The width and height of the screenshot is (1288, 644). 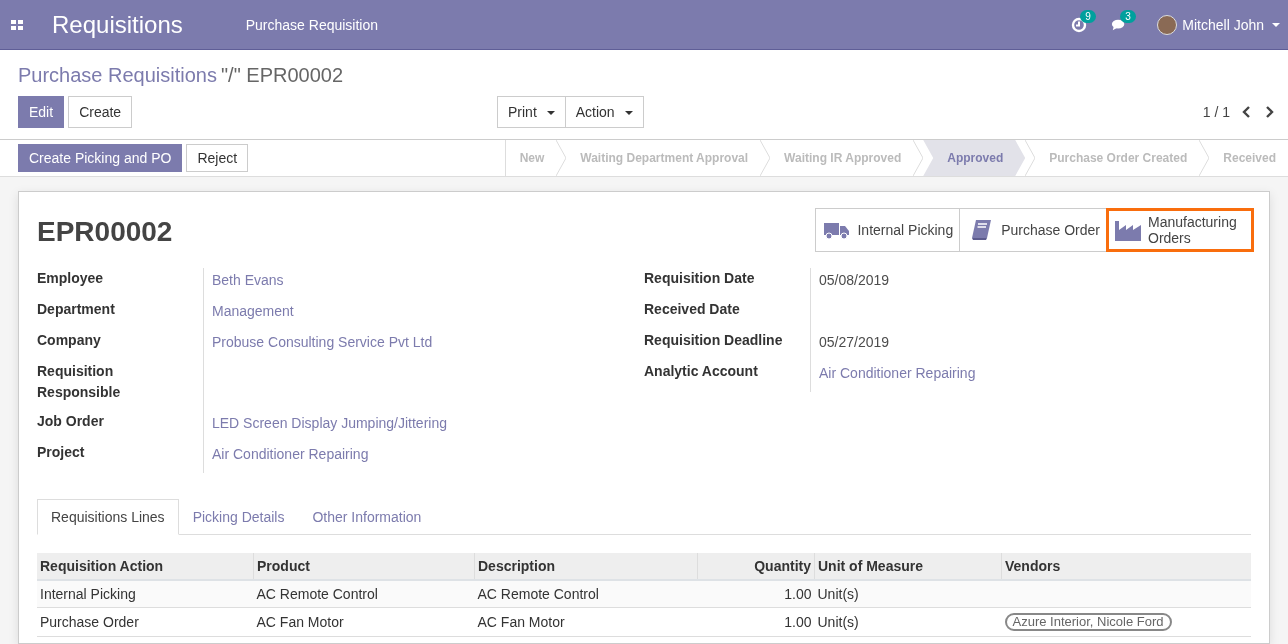 What do you see at coordinates (145, 622) in the screenshot?
I see `table-cell: Purchase Order` at bounding box center [145, 622].